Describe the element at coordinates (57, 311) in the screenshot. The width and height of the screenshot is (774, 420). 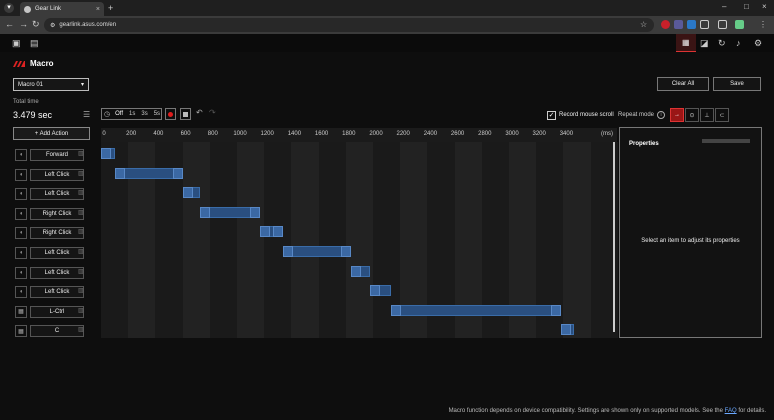
I see `action-label: L-Ctrl` at that location.